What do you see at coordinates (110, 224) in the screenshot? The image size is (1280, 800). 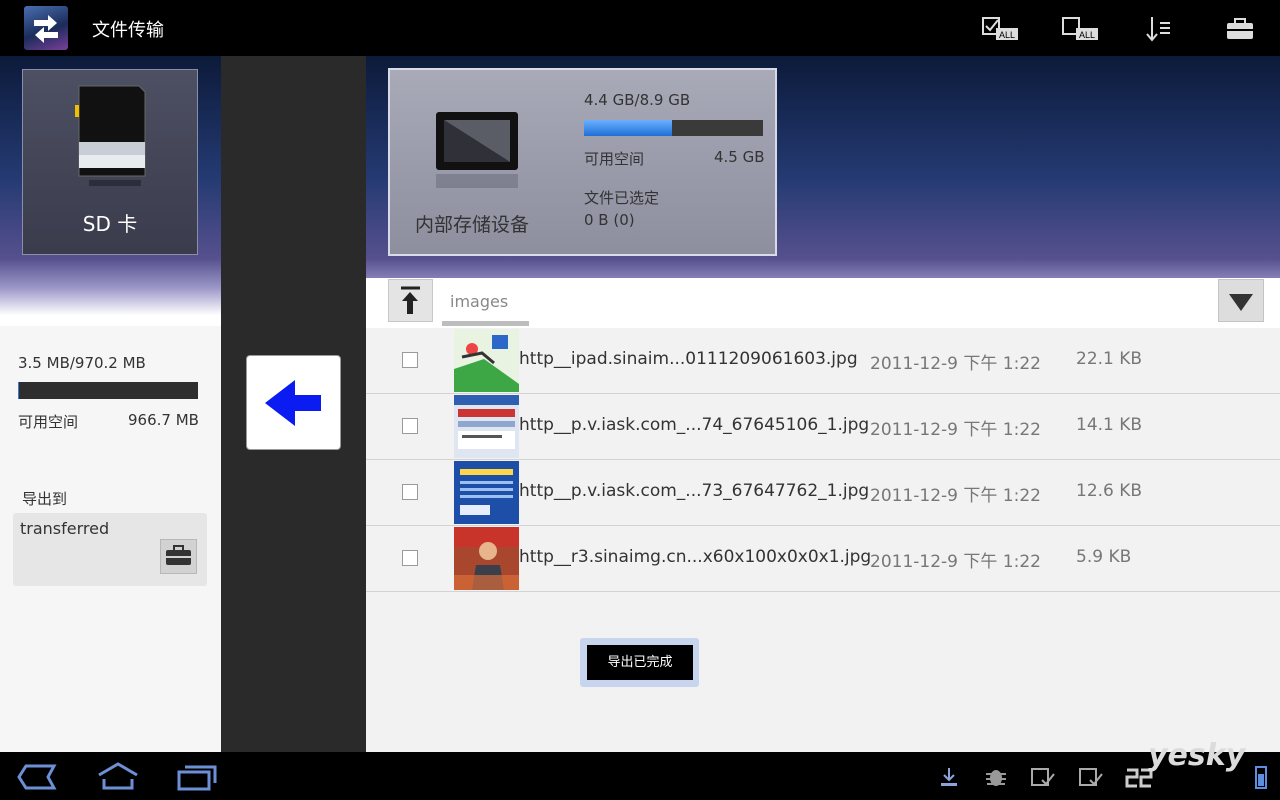 I see `sd-card-label: SD 卡` at bounding box center [110, 224].